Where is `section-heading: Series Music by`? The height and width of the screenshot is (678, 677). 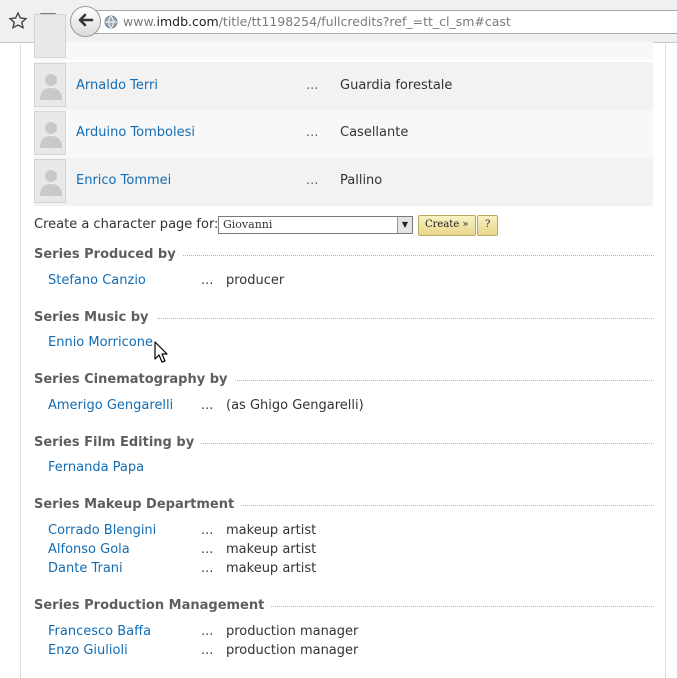 section-heading: Series Music by is located at coordinates (344, 318).